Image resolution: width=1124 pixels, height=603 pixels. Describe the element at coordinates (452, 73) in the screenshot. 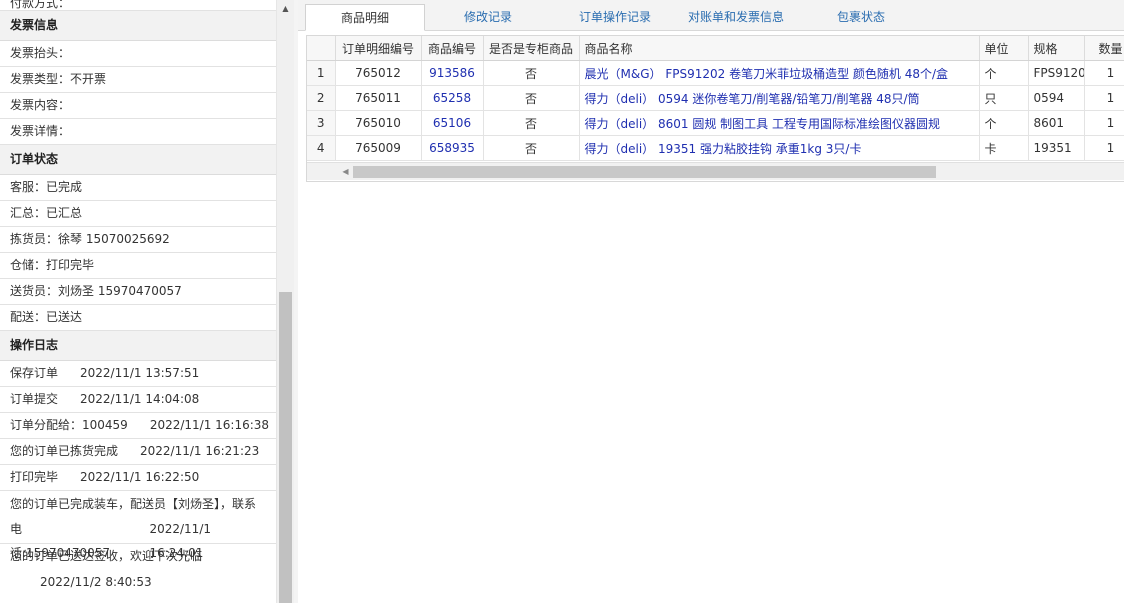

I see `cell-product-id-link: 913586` at that location.